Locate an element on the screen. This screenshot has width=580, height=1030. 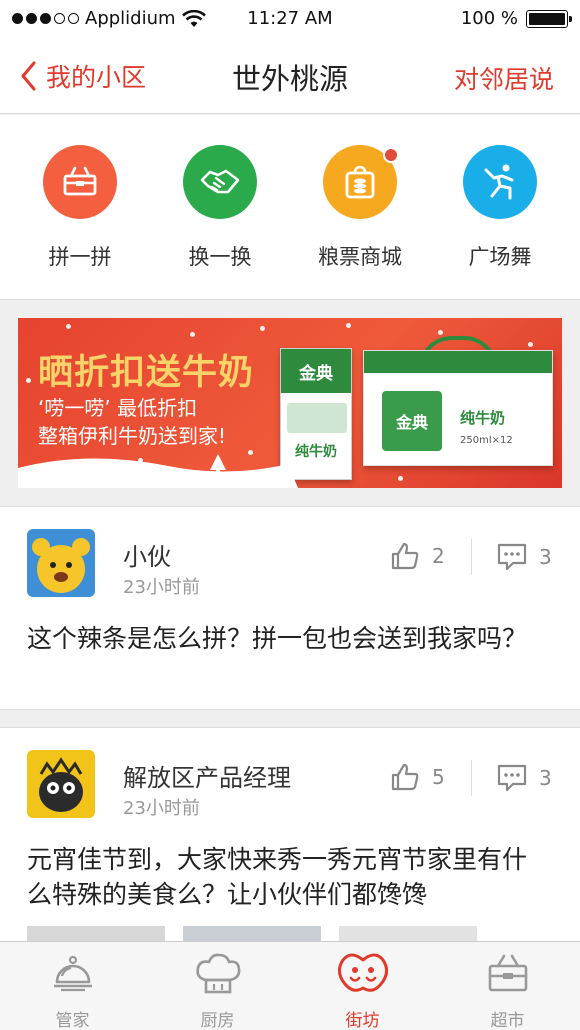
tab-kitchen: 厨房 is located at coordinates (217, 986).